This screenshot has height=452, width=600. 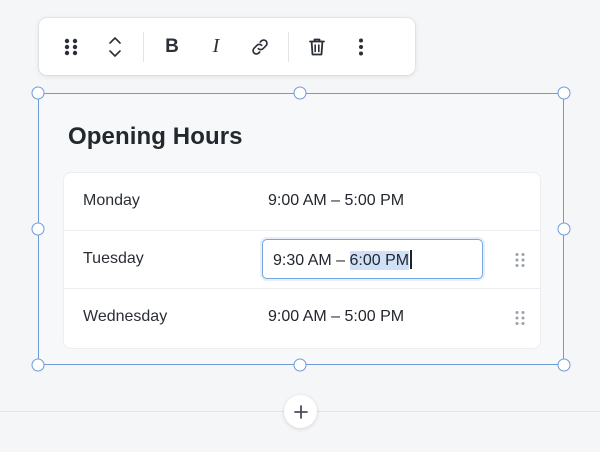 What do you see at coordinates (155, 137) in the screenshot?
I see `block-title: Opening Hours` at bounding box center [155, 137].